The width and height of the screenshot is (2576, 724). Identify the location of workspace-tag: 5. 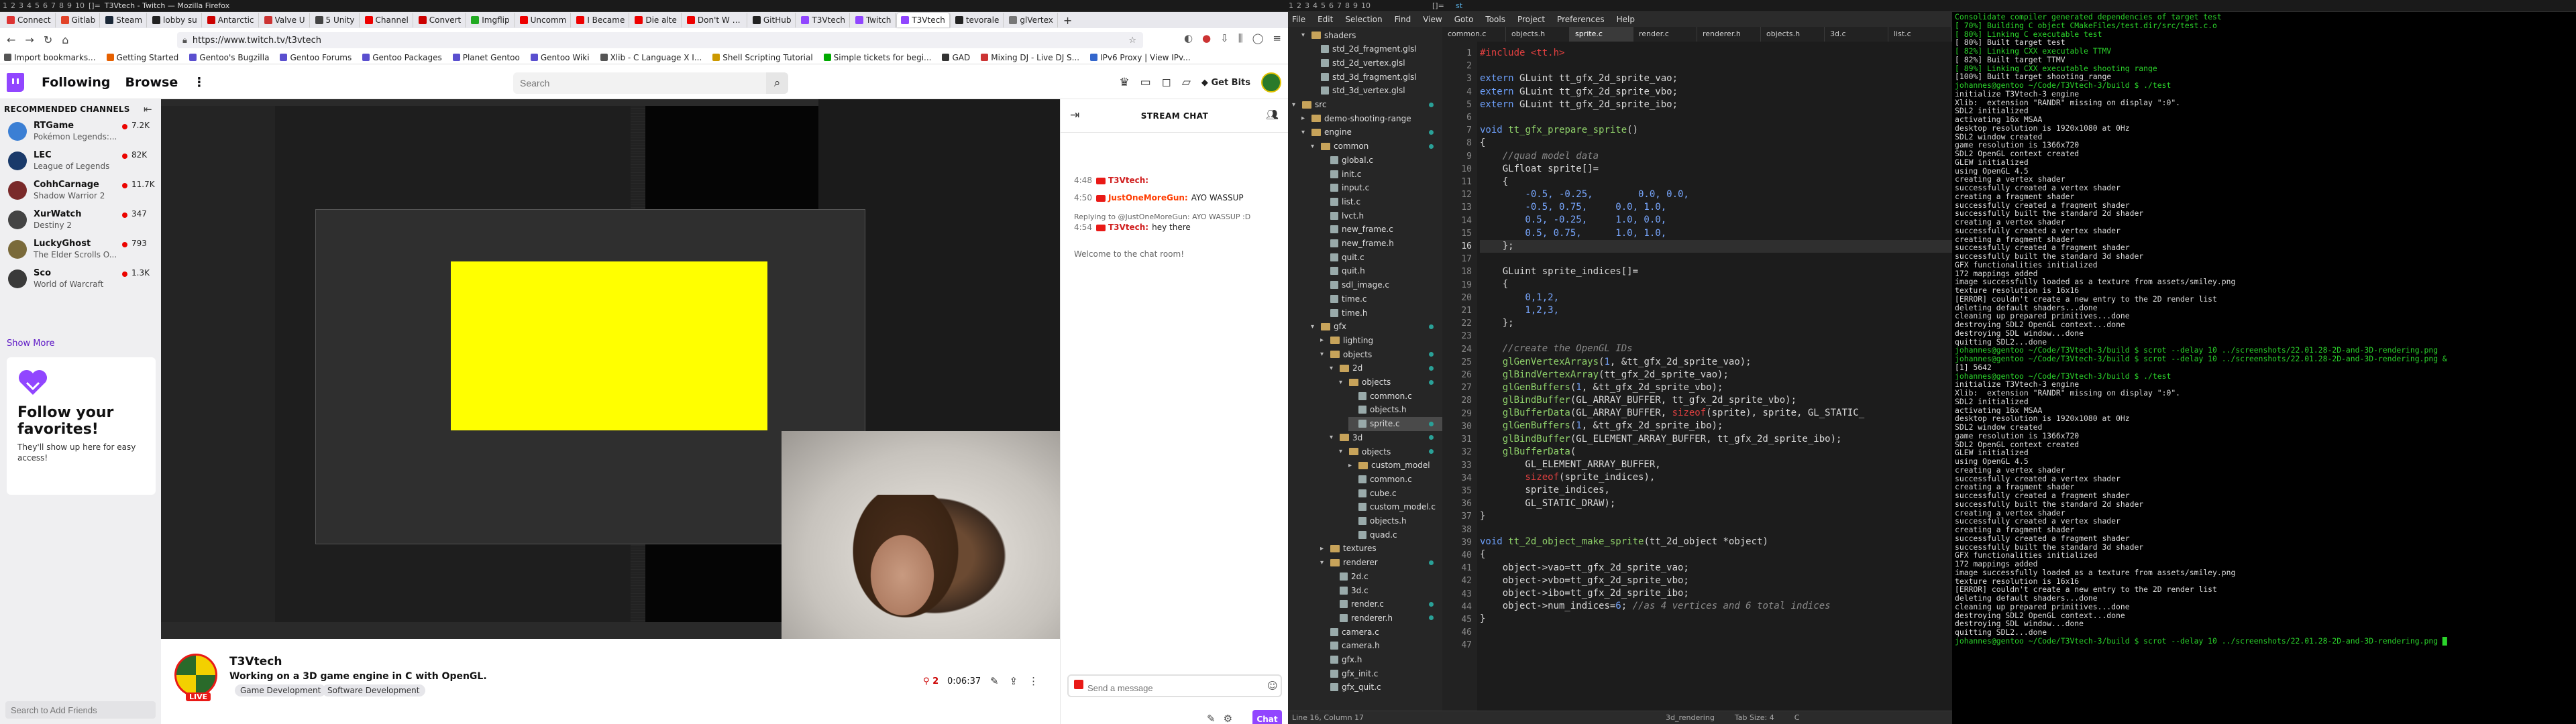
(37, 5).